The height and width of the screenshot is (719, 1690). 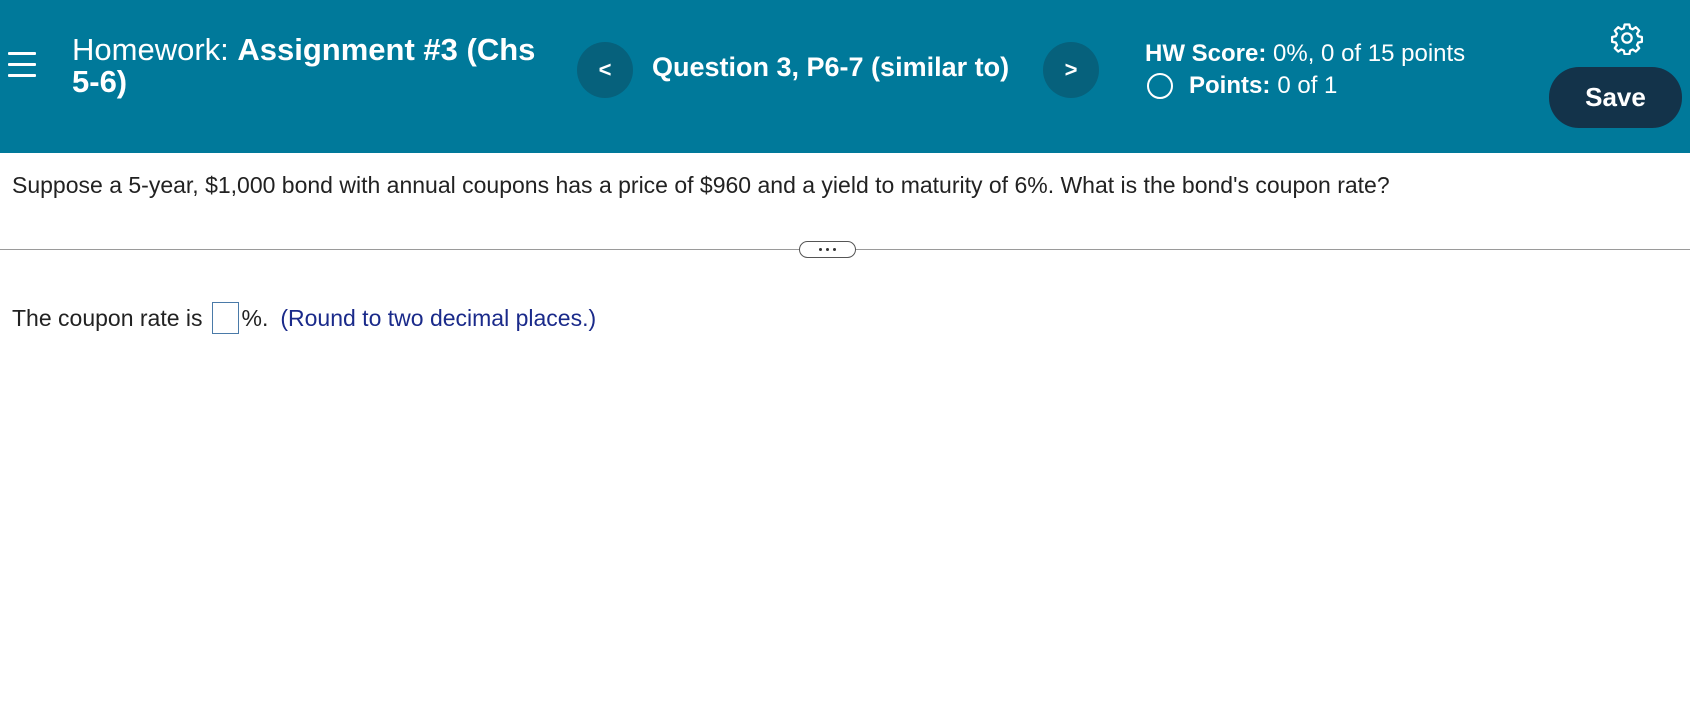 I want to click on answer-suffix: %., so click(x=255, y=317).